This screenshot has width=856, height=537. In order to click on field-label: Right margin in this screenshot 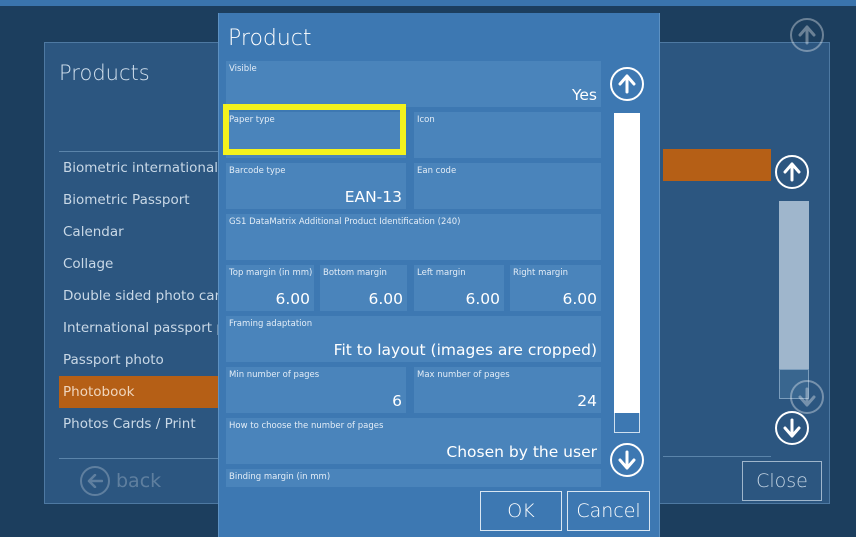, I will do `click(541, 273)`.